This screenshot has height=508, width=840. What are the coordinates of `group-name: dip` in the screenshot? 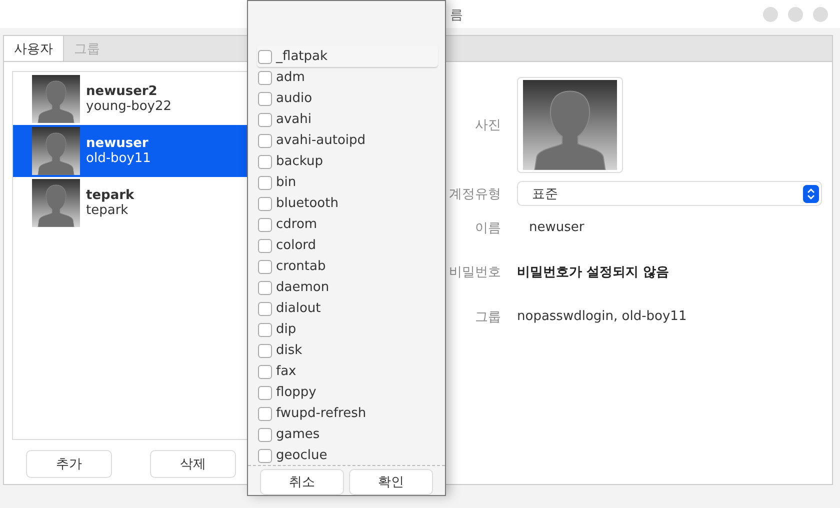 It's located at (286, 329).